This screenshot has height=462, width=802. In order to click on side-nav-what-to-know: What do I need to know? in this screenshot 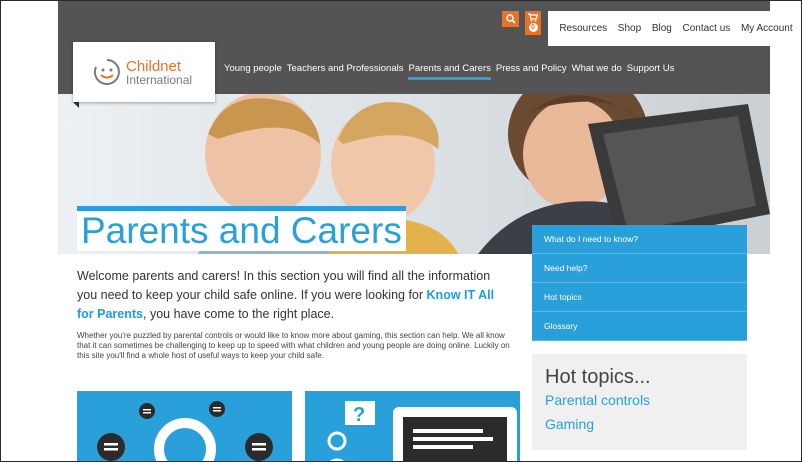, I will do `click(639, 239)`.